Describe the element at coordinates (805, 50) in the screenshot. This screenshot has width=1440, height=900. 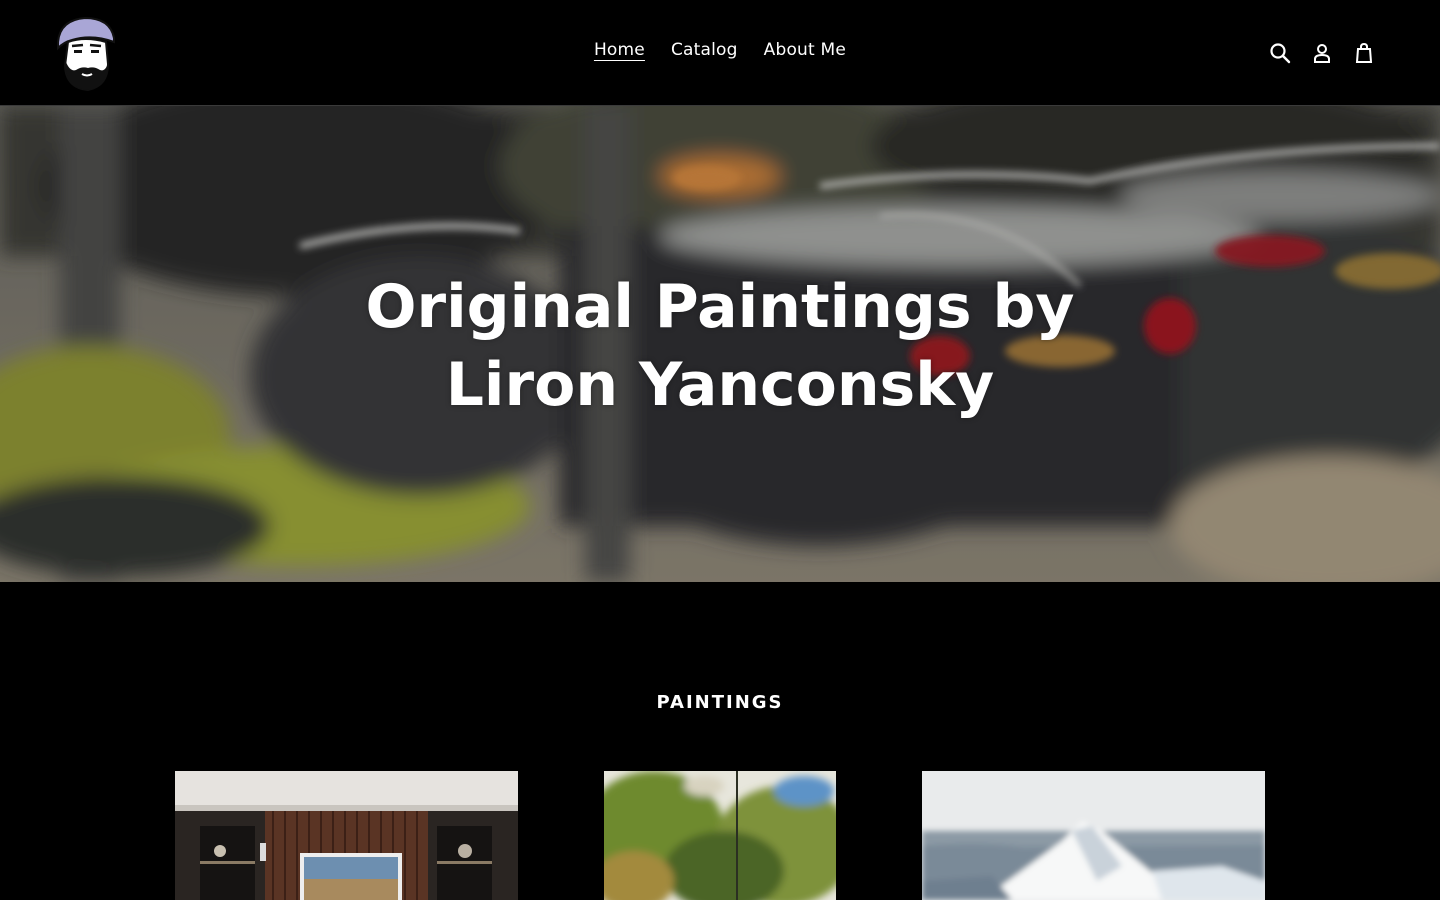
I see `nav-about-link: About Me` at that location.